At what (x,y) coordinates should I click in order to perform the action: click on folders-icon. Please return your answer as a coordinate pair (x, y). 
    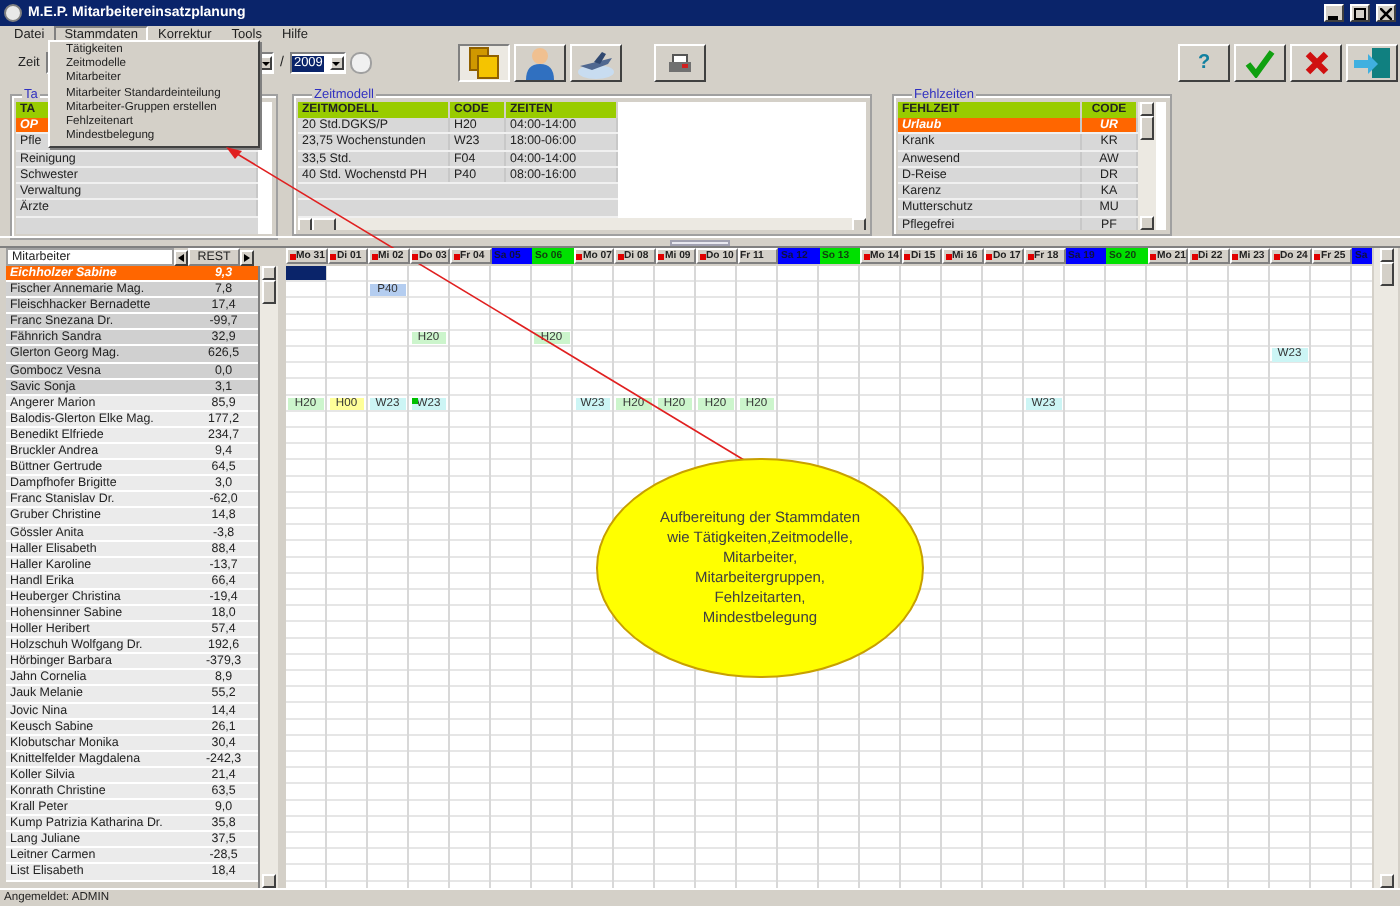
    Looking at the image, I should click on (483, 63).